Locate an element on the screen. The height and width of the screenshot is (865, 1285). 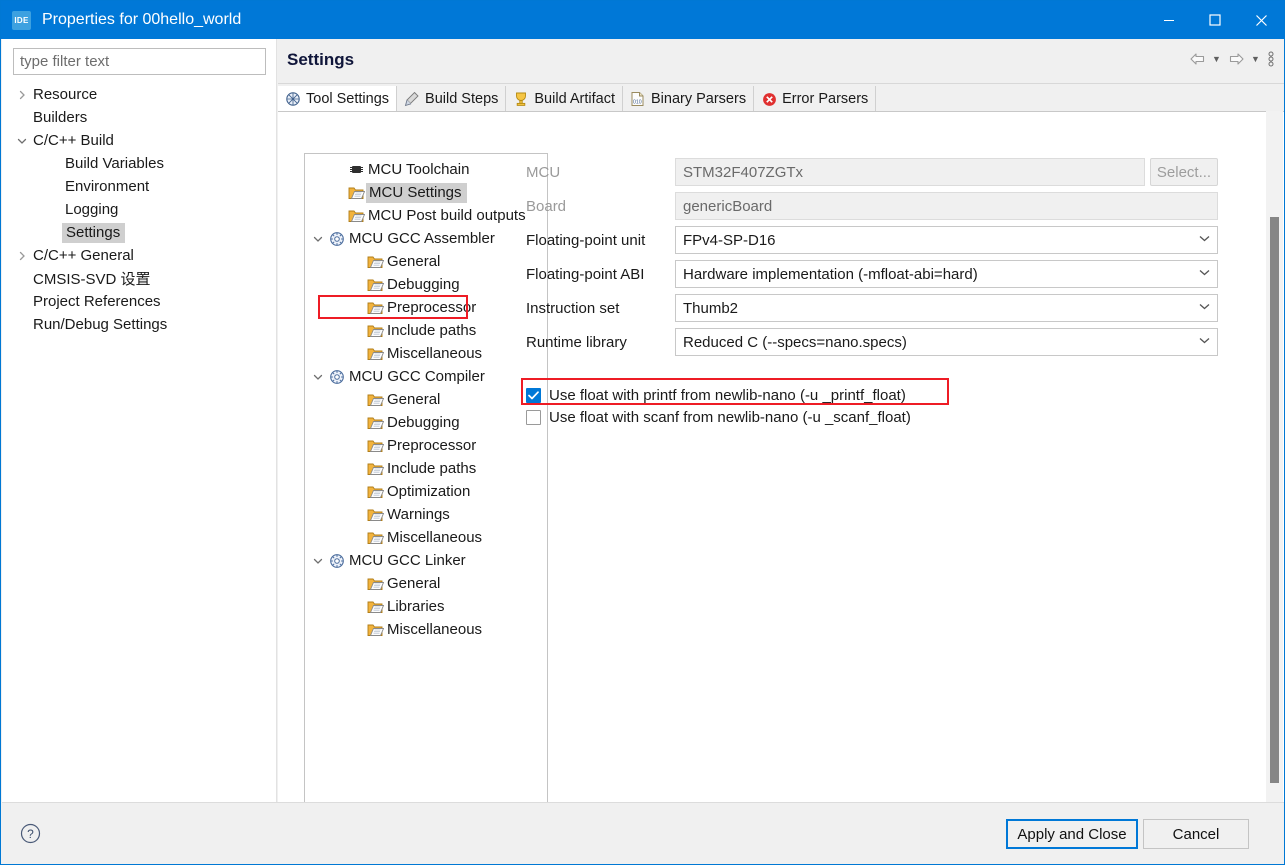
mcu-tree-item: MCU GCC Compiler is located at coordinates (426, 376).